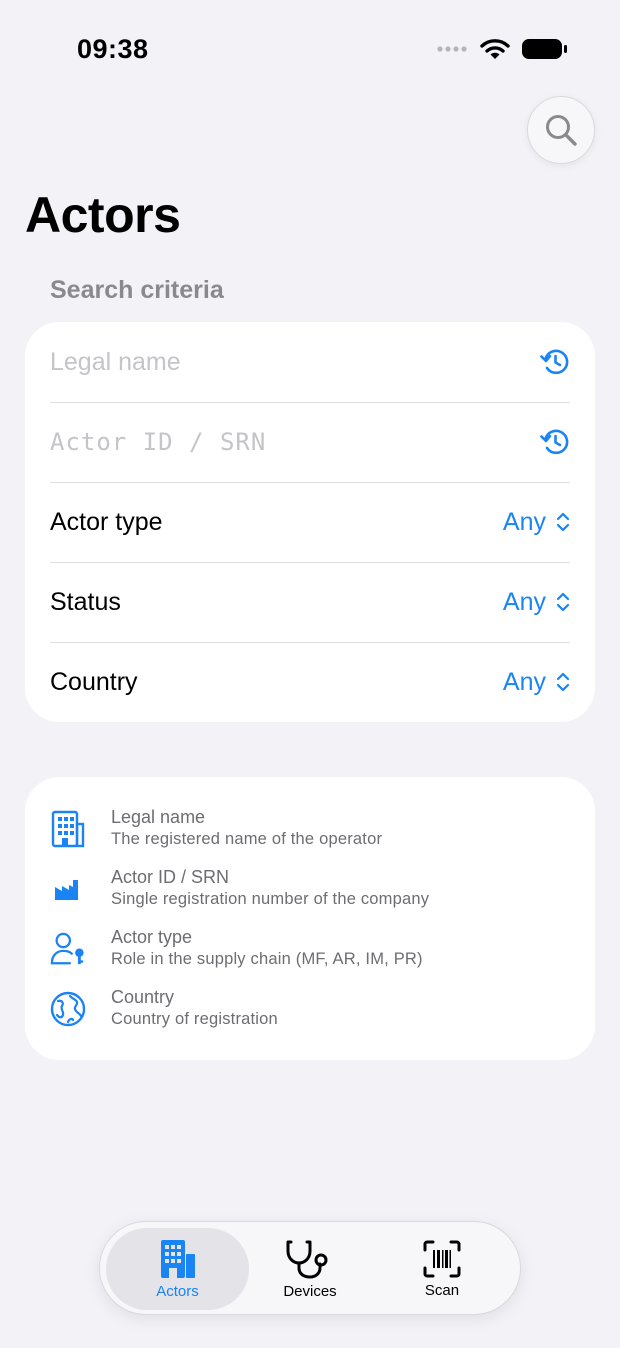 The image size is (620, 1348). What do you see at coordinates (170, 877) in the screenshot?
I see `info-title: Actor ID / SRN` at bounding box center [170, 877].